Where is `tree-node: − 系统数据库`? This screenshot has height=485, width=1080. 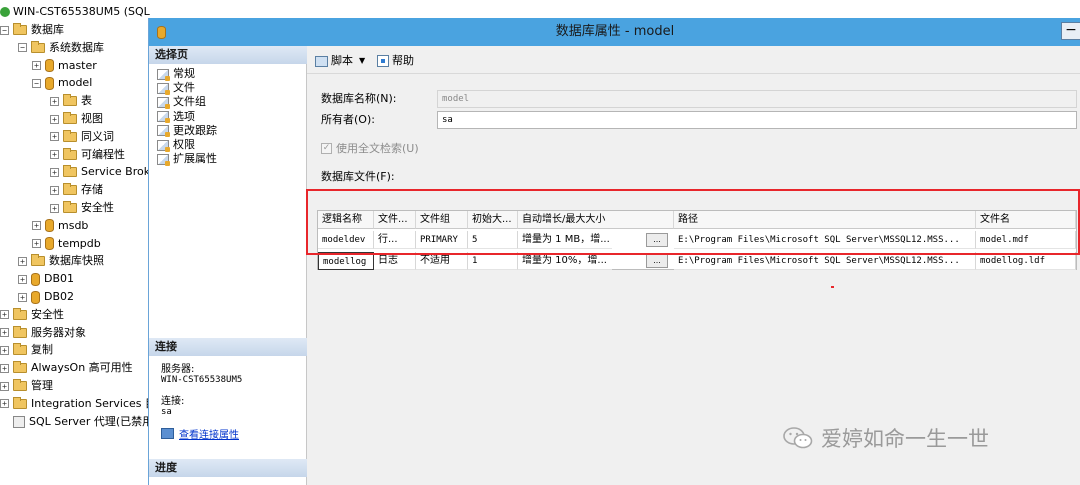
tree-node: − 系统数据库 is located at coordinates (61, 48).